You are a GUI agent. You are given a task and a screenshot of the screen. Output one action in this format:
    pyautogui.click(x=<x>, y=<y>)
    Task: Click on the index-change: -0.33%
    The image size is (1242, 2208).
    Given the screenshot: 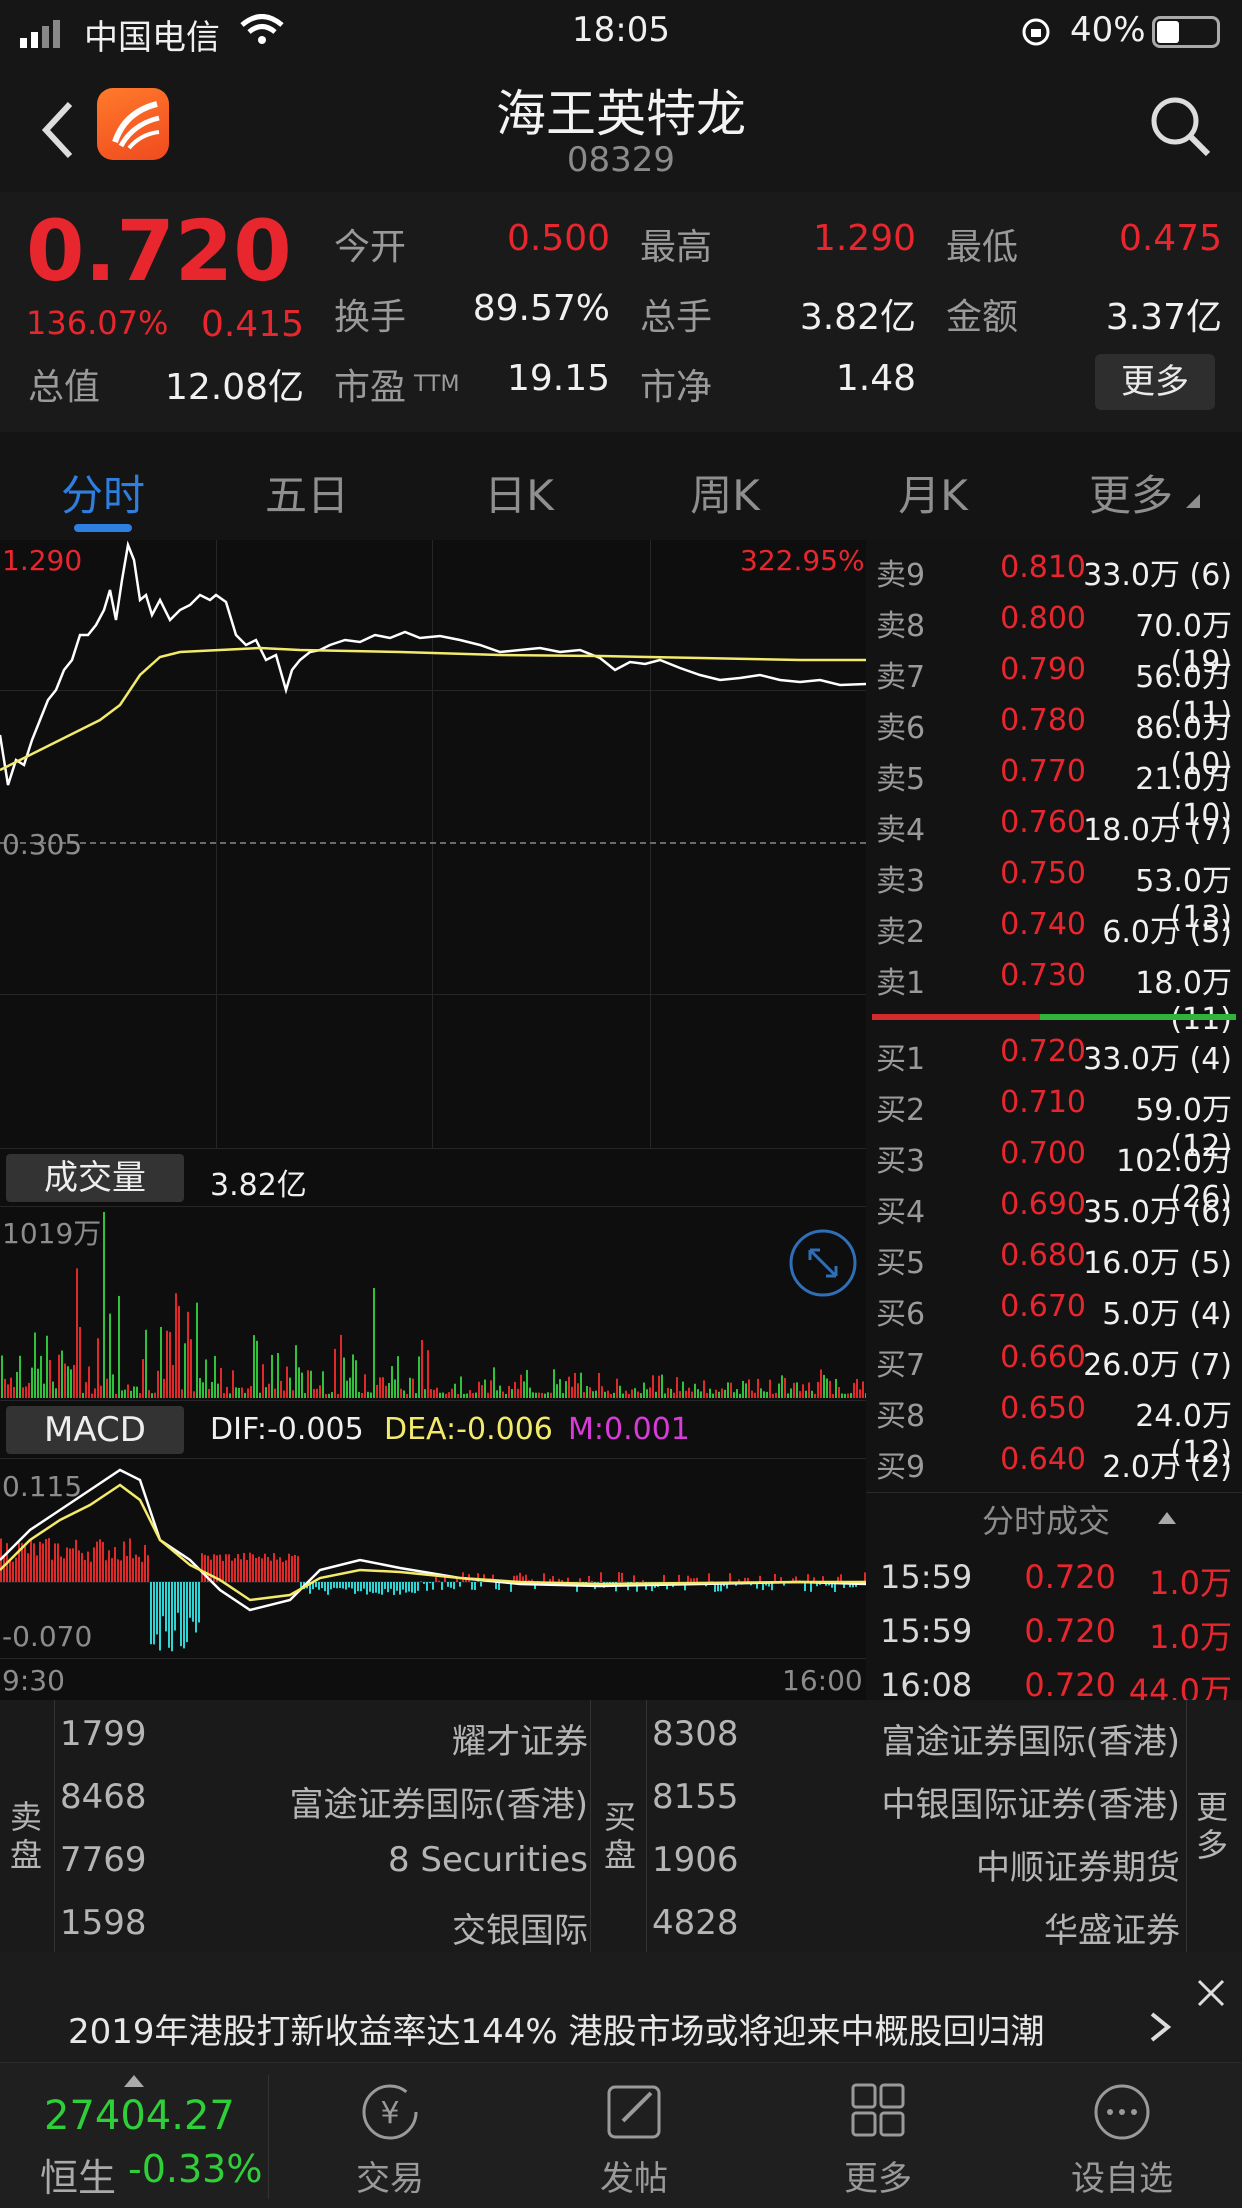 What is the action you would take?
    pyautogui.click(x=195, y=2169)
    